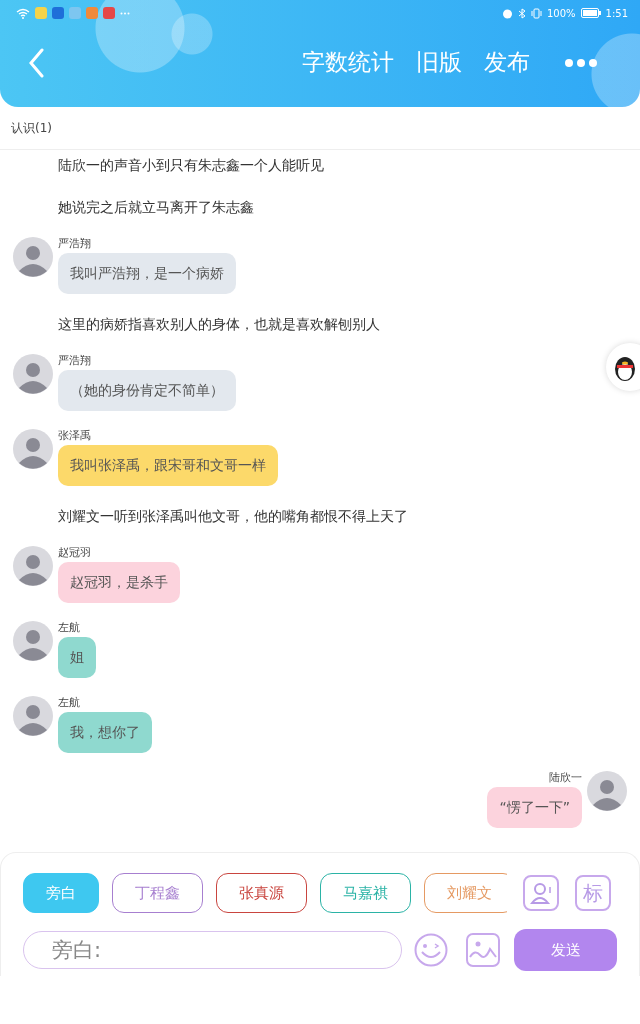  What do you see at coordinates (507, 62) in the screenshot?
I see `header-action: 发布` at bounding box center [507, 62].